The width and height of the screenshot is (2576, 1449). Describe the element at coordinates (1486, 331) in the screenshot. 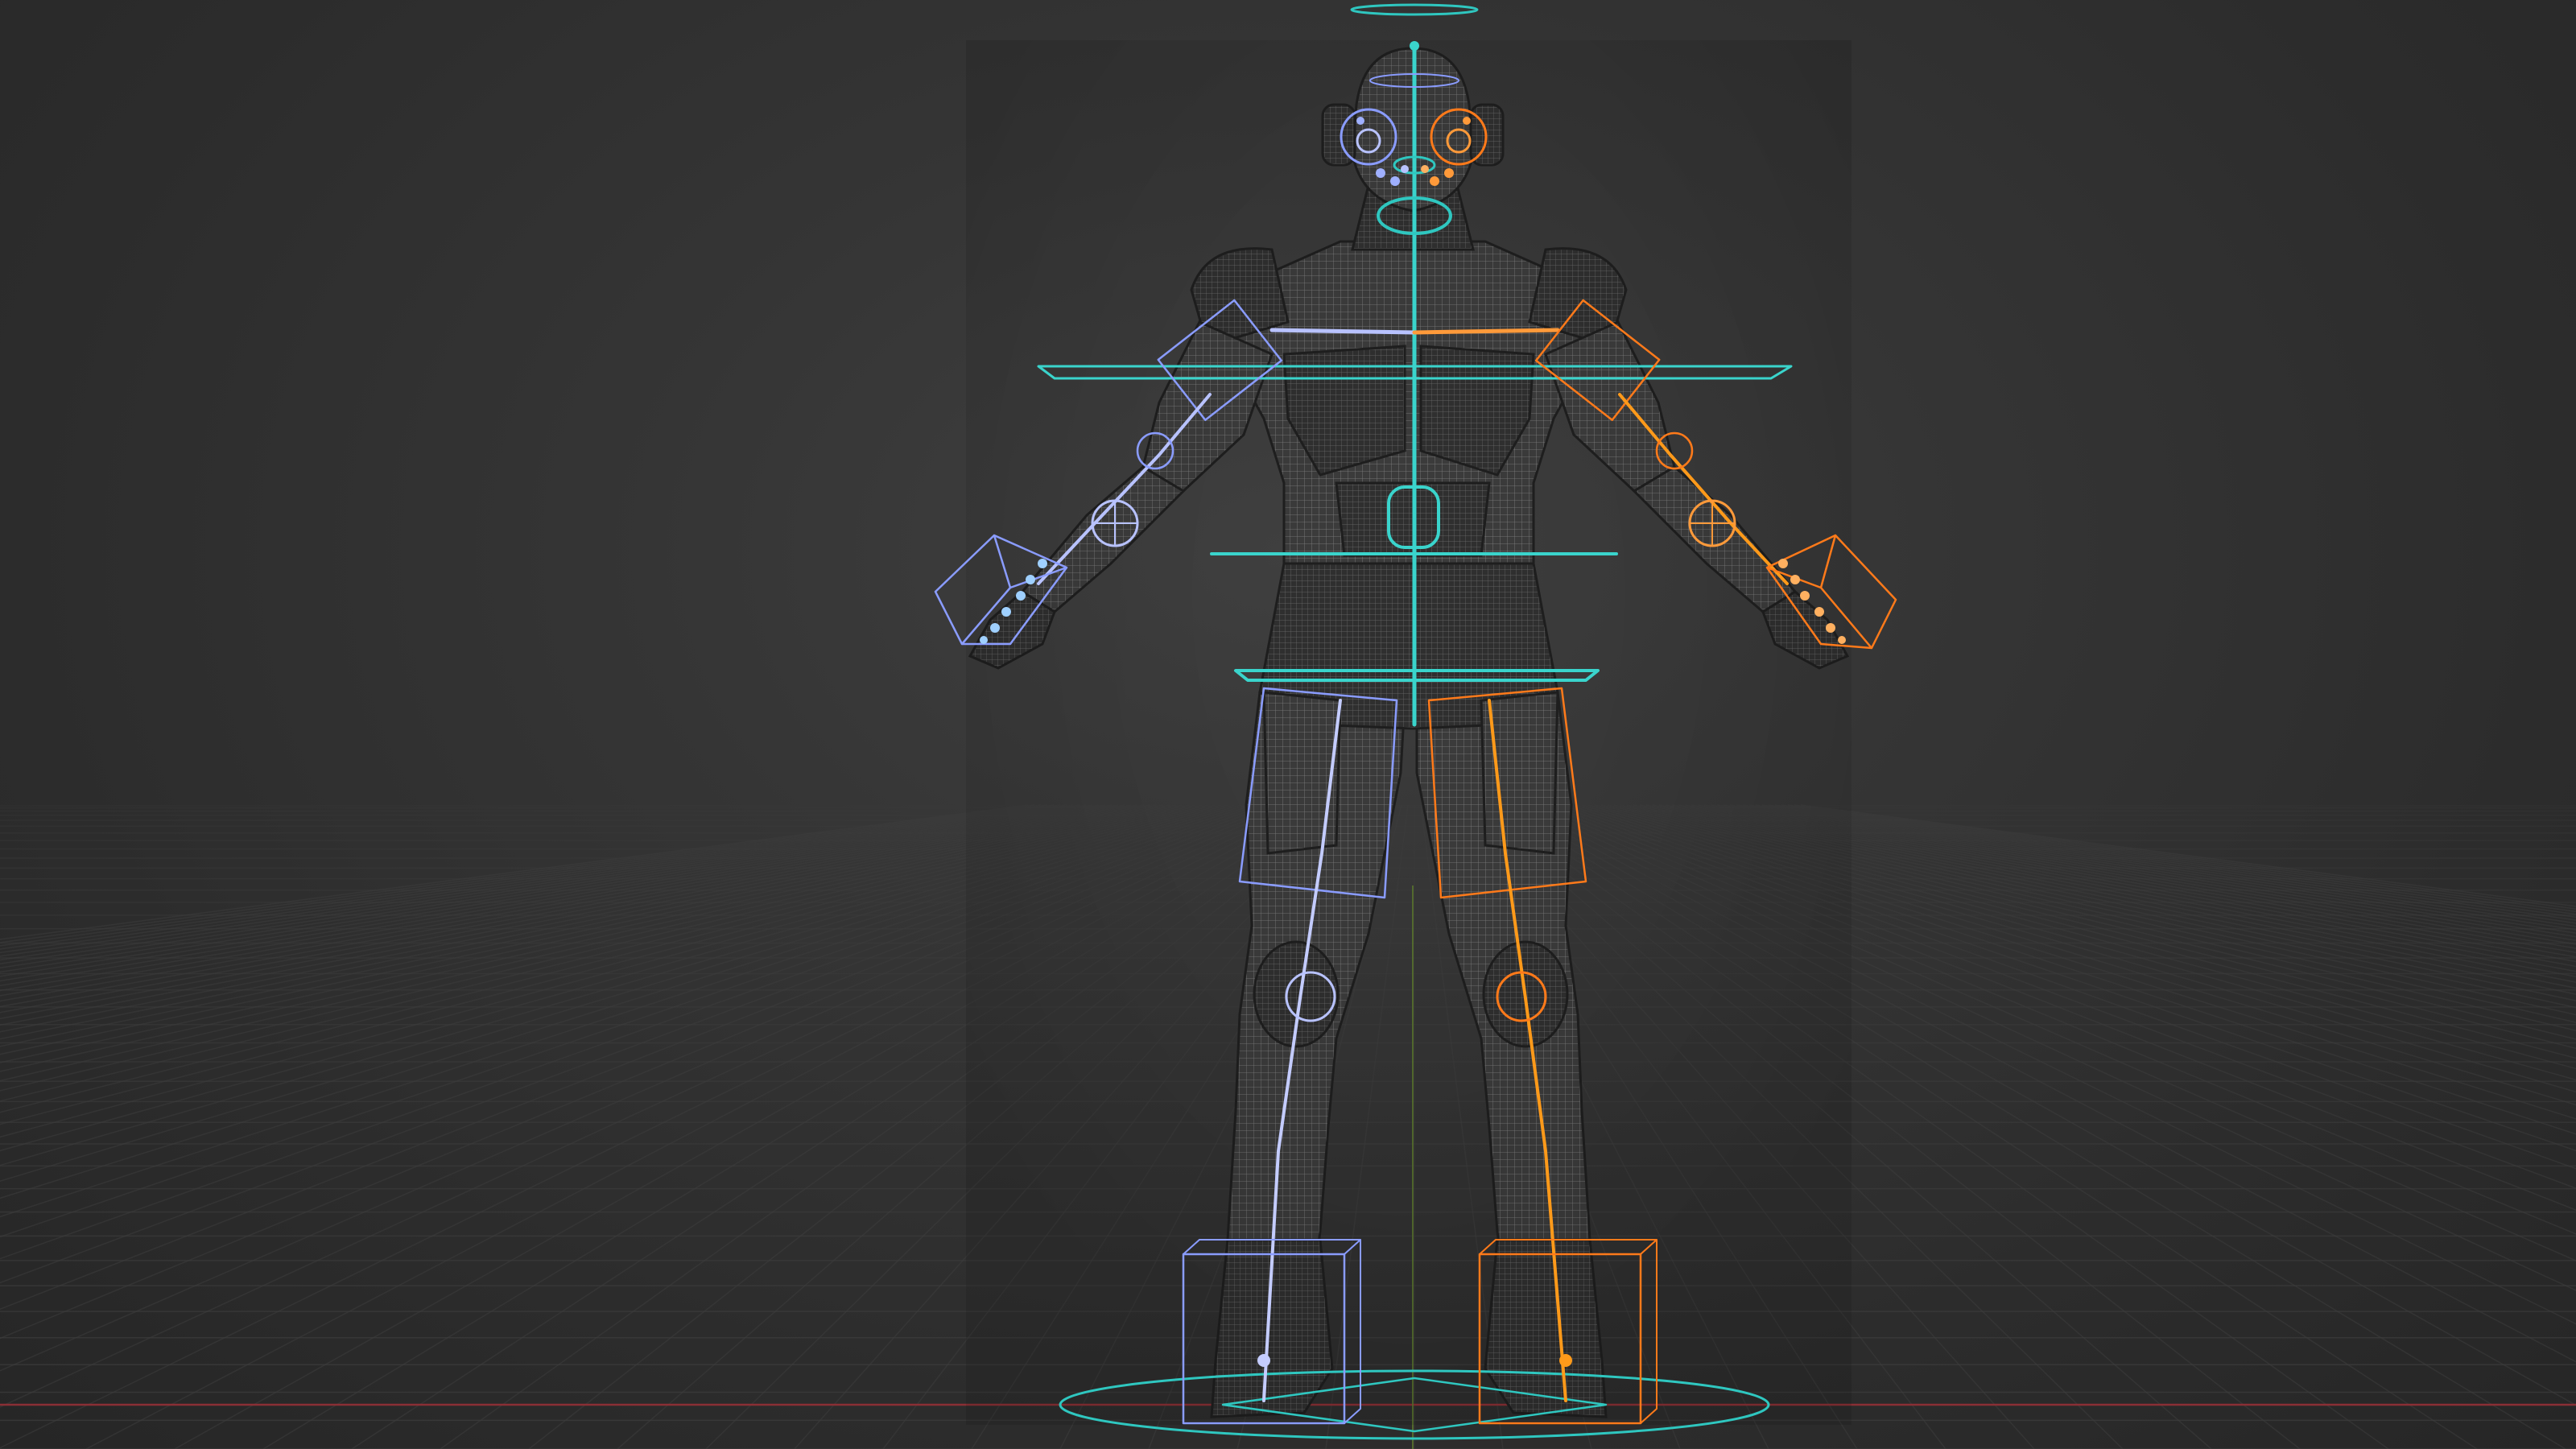

I see `right-clavicle-bone` at that location.